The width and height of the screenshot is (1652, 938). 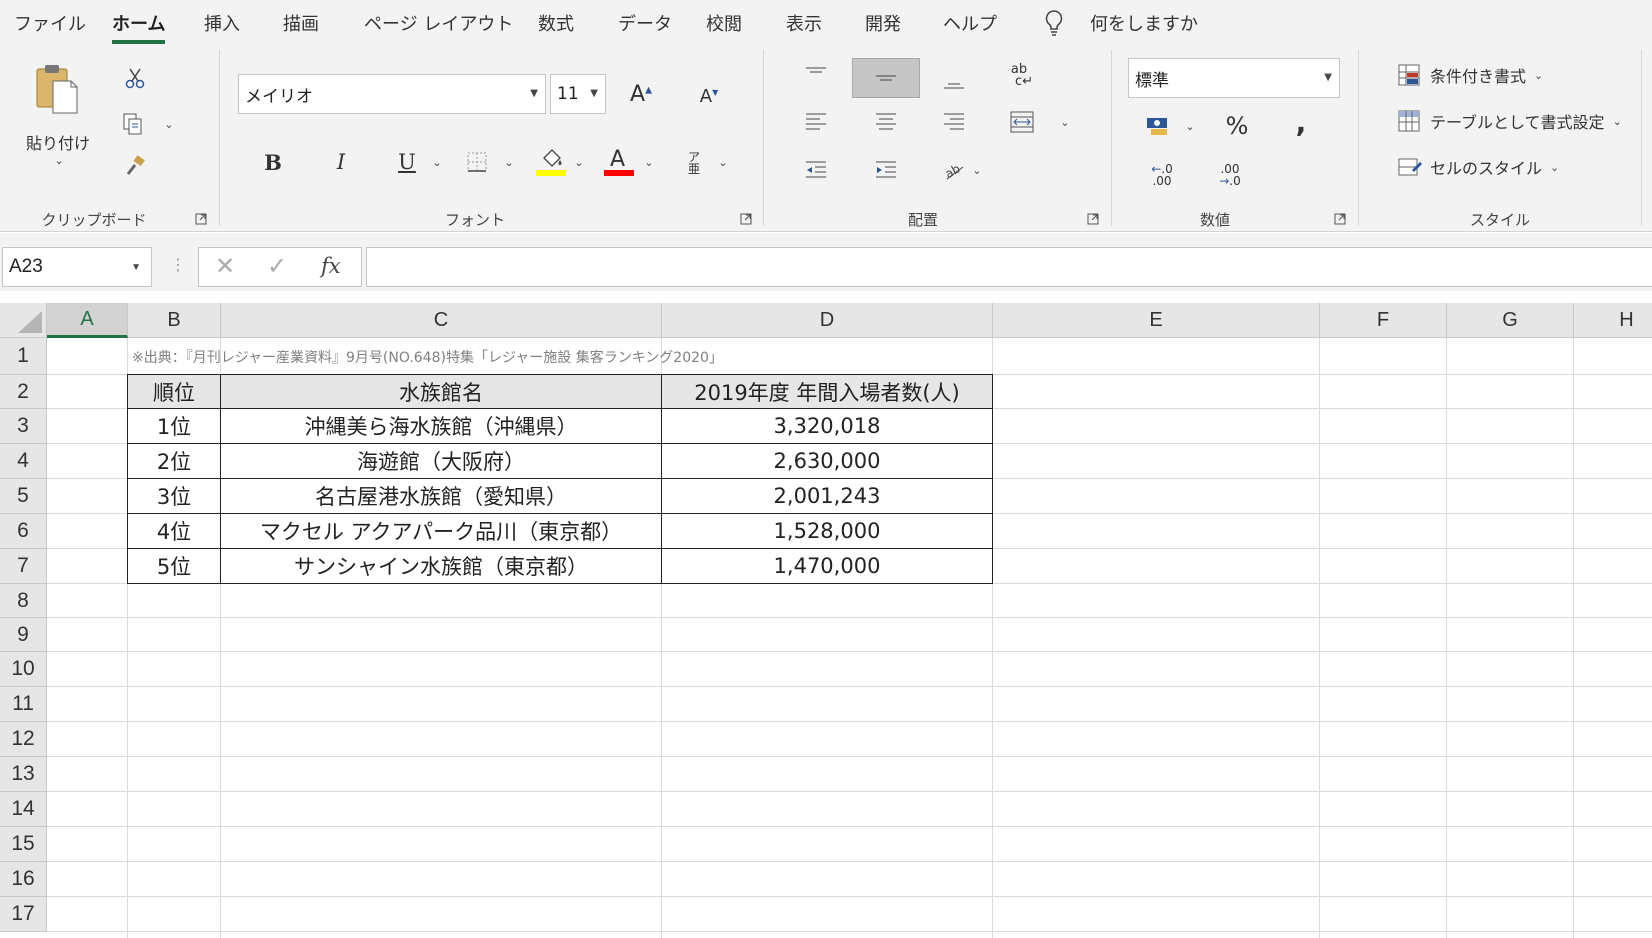 What do you see at coordinates (23, 704) in the screenshot?
I see `row-header-11: 11` at bounding box center [23, 704].